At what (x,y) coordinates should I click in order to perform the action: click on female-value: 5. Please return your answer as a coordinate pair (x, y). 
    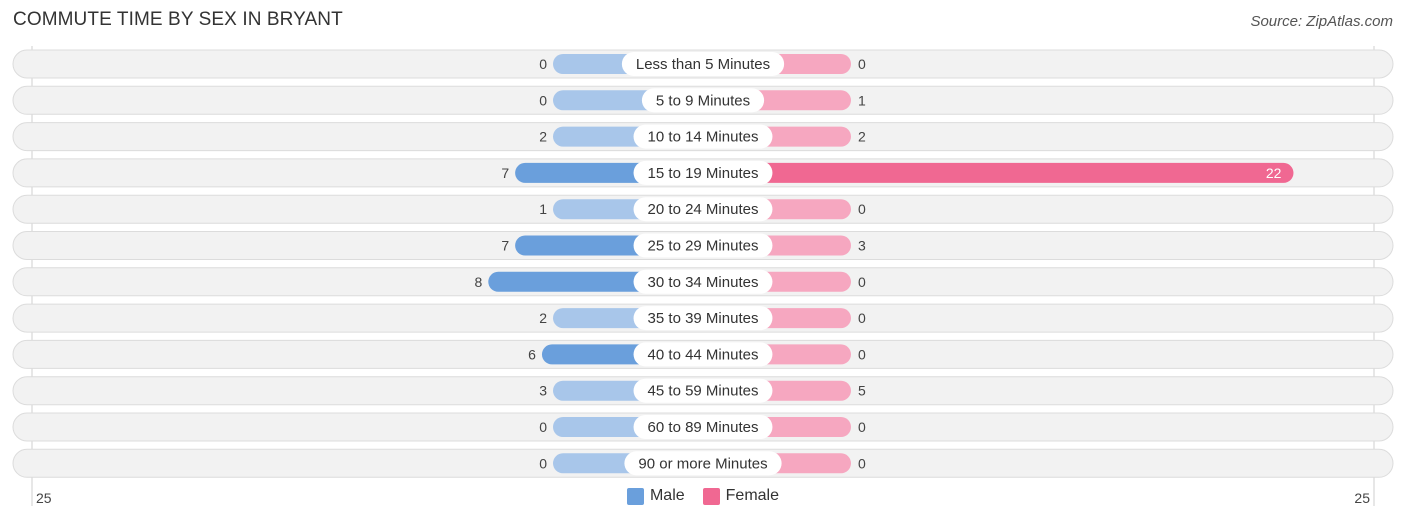
    Looking at the image, I should click on (862, 391).